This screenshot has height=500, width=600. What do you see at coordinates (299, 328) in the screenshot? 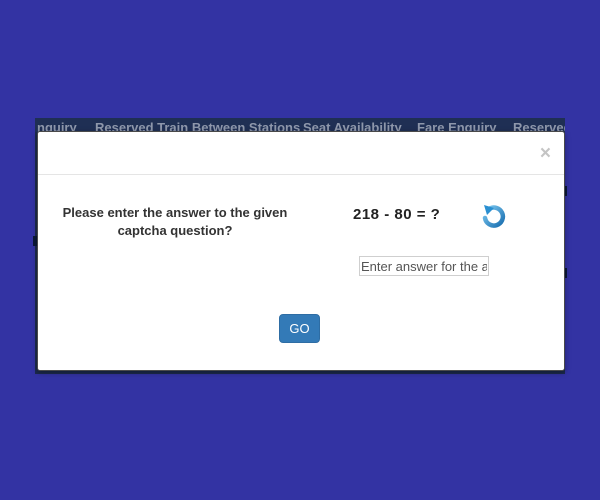
I see `go-button: GO` at bounding box center [299, 328].